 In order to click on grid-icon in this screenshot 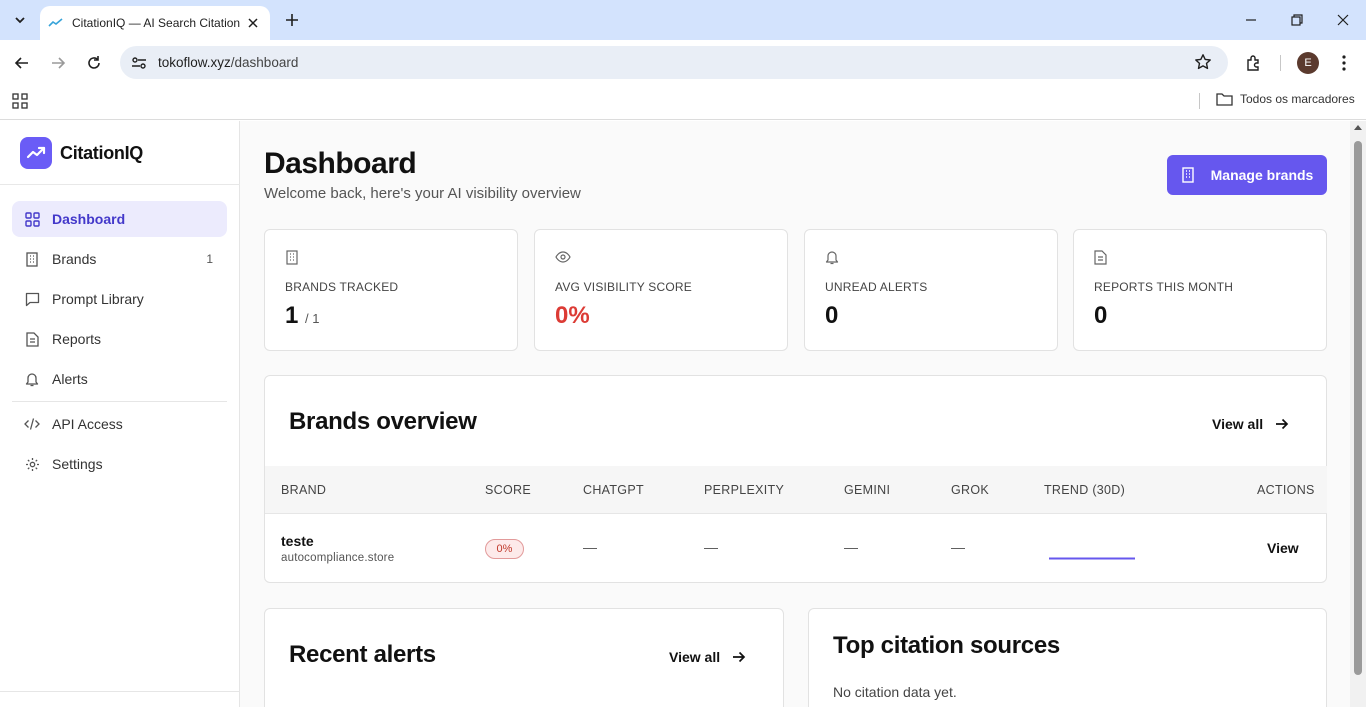, I will do `click(32, 219)`.